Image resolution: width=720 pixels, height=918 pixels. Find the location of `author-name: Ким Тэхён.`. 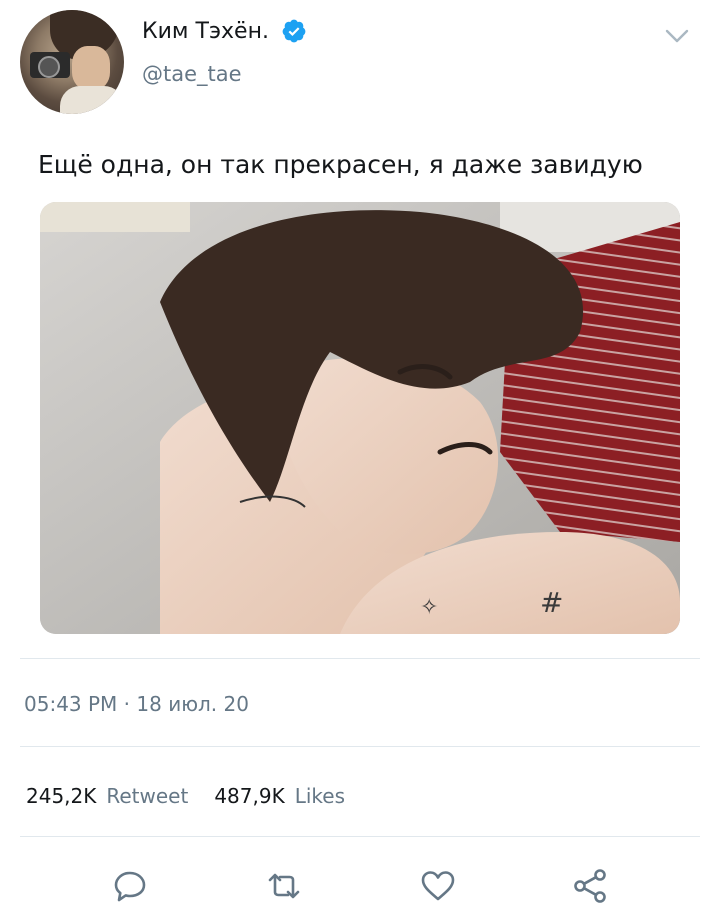

author-name: Ким Тэхён. is located at coordinates (205, 31).